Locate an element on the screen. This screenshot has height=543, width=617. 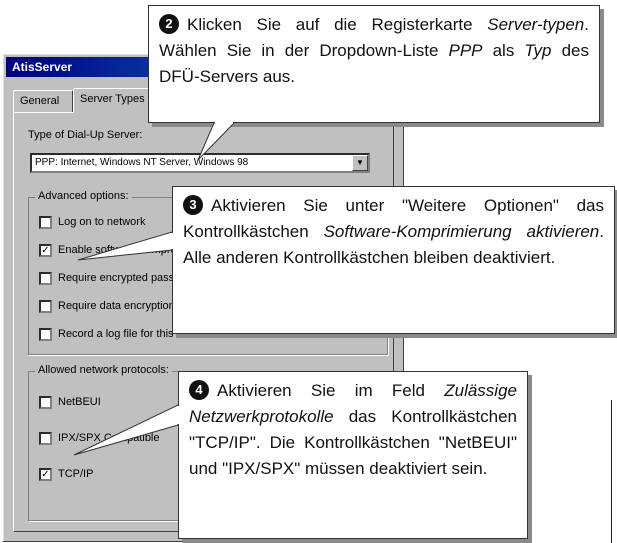
step-number-badge: 3 is located at coordinates (193, 205).